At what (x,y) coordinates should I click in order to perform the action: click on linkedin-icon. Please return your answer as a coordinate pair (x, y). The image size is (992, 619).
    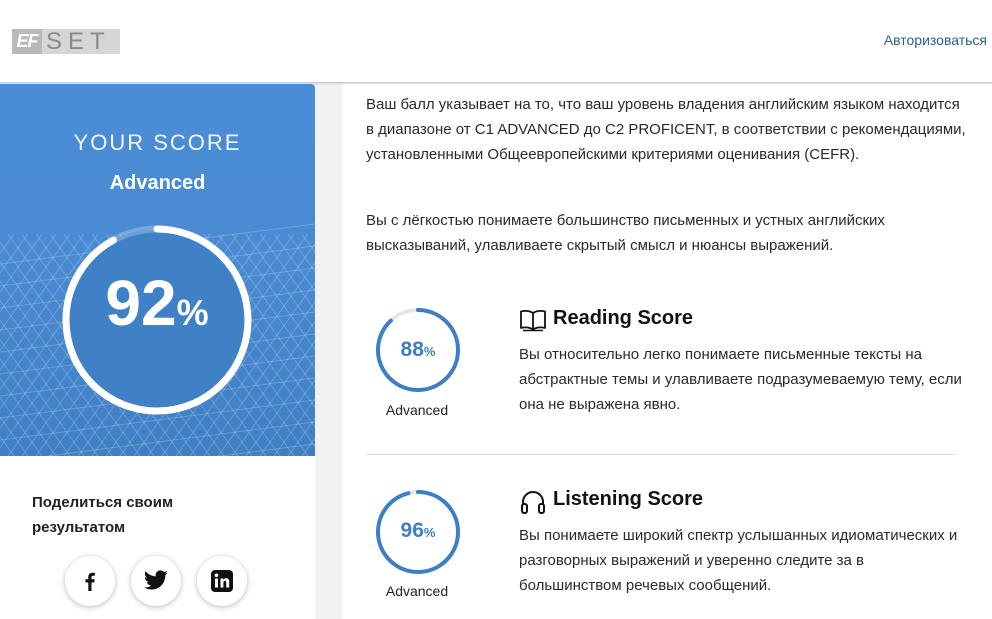
    Looking at the image, I should click on (222, 581).